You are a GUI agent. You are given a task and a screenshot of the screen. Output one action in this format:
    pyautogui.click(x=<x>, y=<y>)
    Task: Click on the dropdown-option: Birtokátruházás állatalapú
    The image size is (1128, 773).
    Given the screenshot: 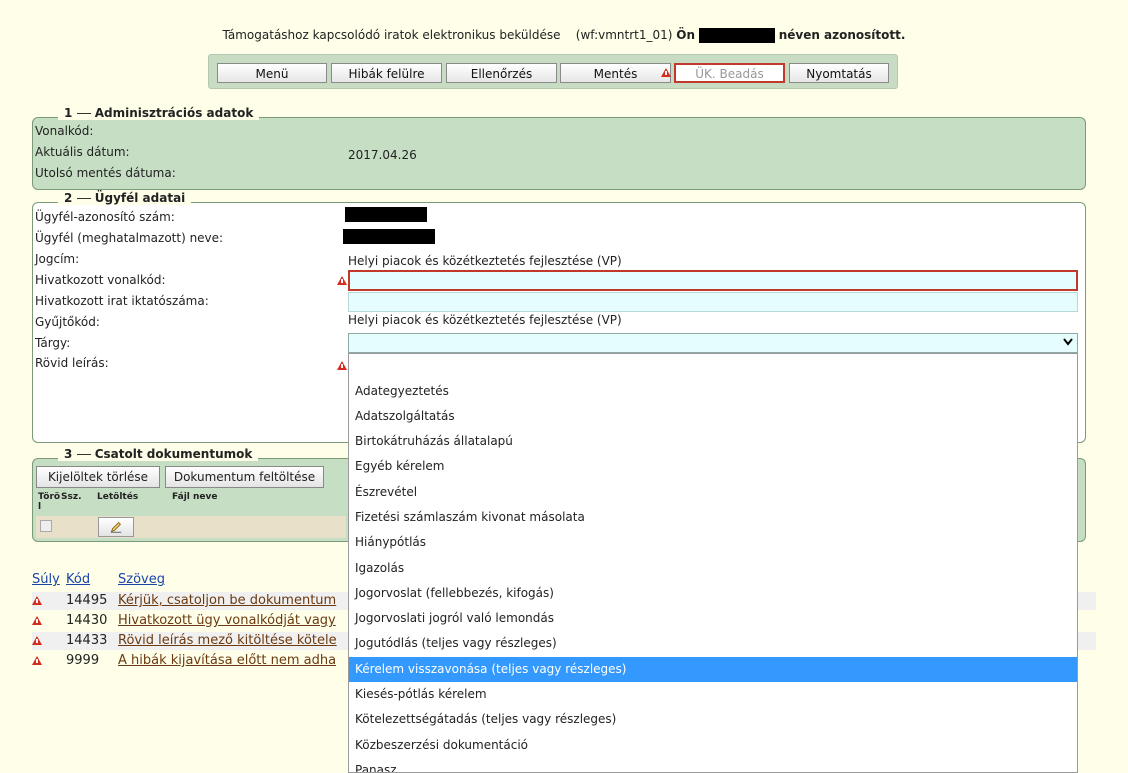 What is the action you would take?
    pyautogui.click(x=713, y=441)
    